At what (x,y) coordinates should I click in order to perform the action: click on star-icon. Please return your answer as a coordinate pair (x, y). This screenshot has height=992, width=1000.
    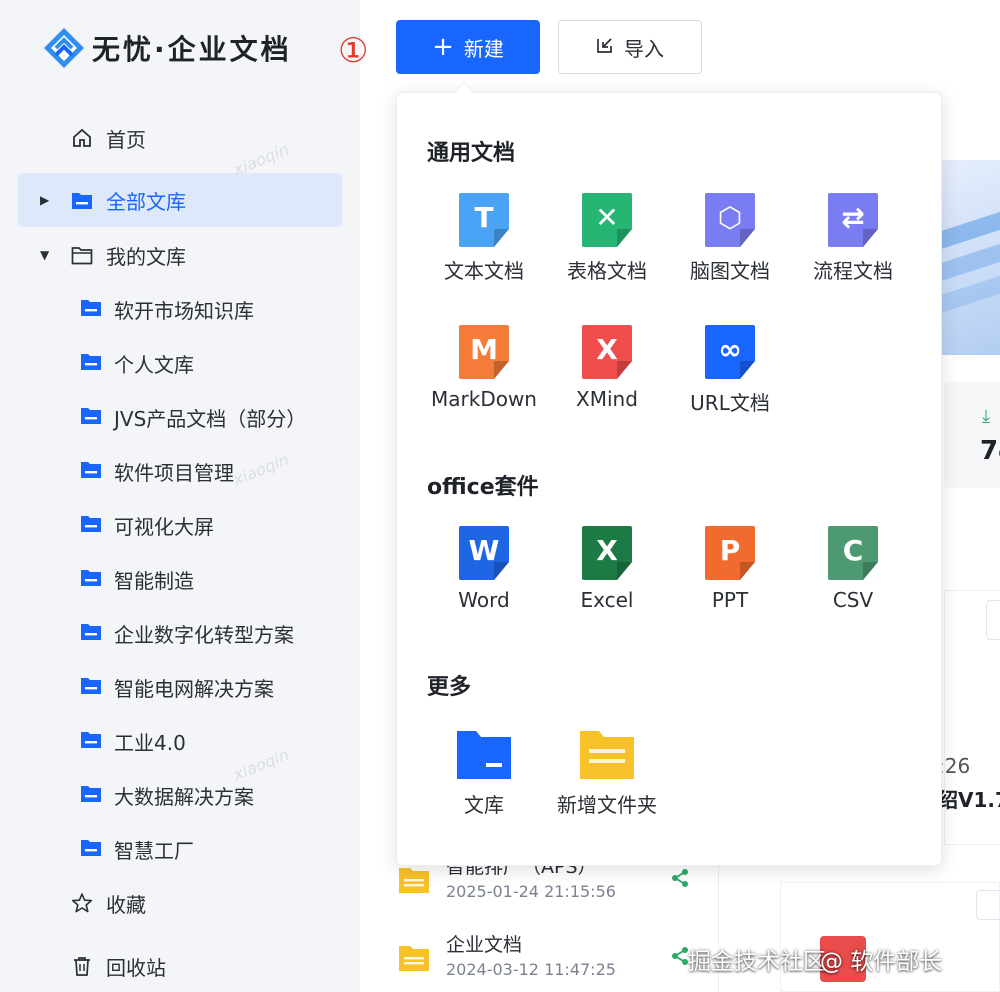
    Looking at the image, I should click on (82, 903).